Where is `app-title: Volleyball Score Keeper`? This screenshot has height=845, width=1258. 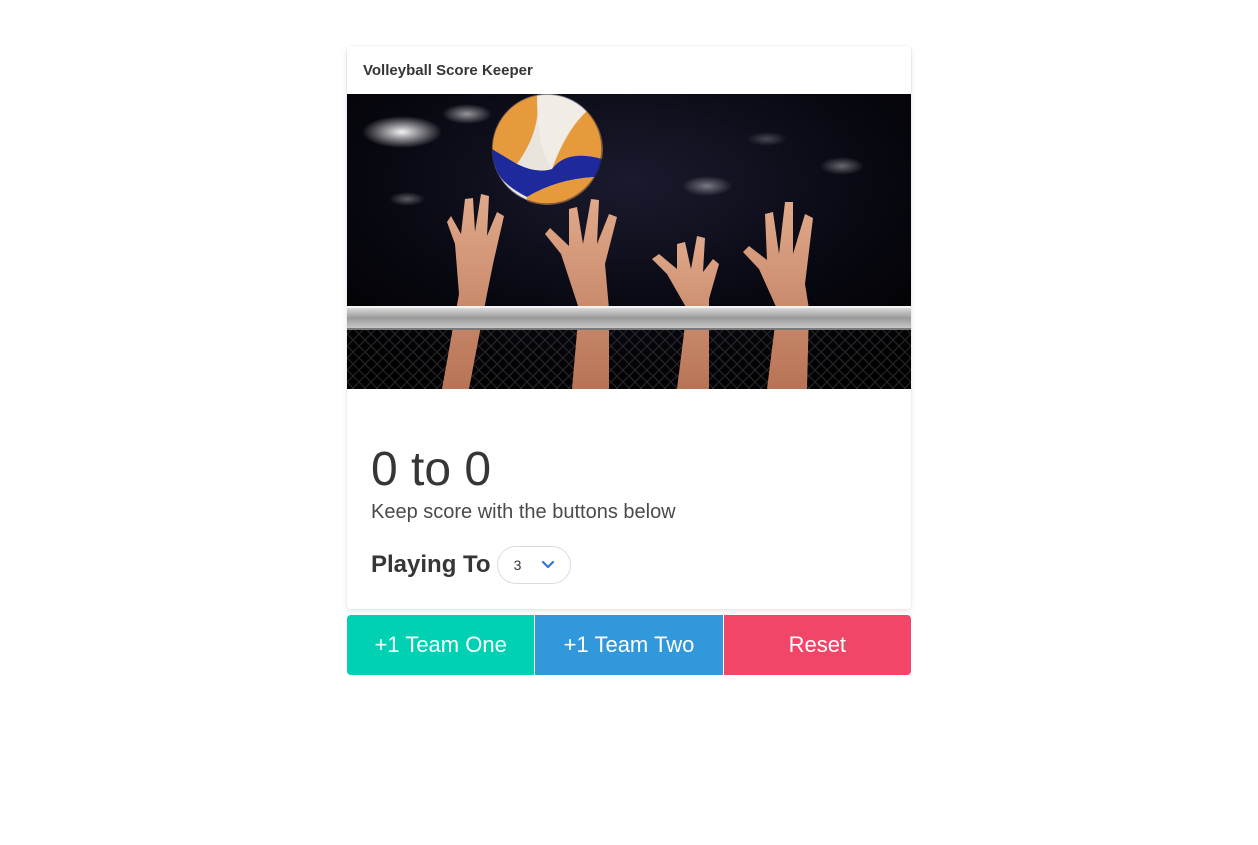 app-title: Volleyball Score Keeper is located at coordinates (448, 70).